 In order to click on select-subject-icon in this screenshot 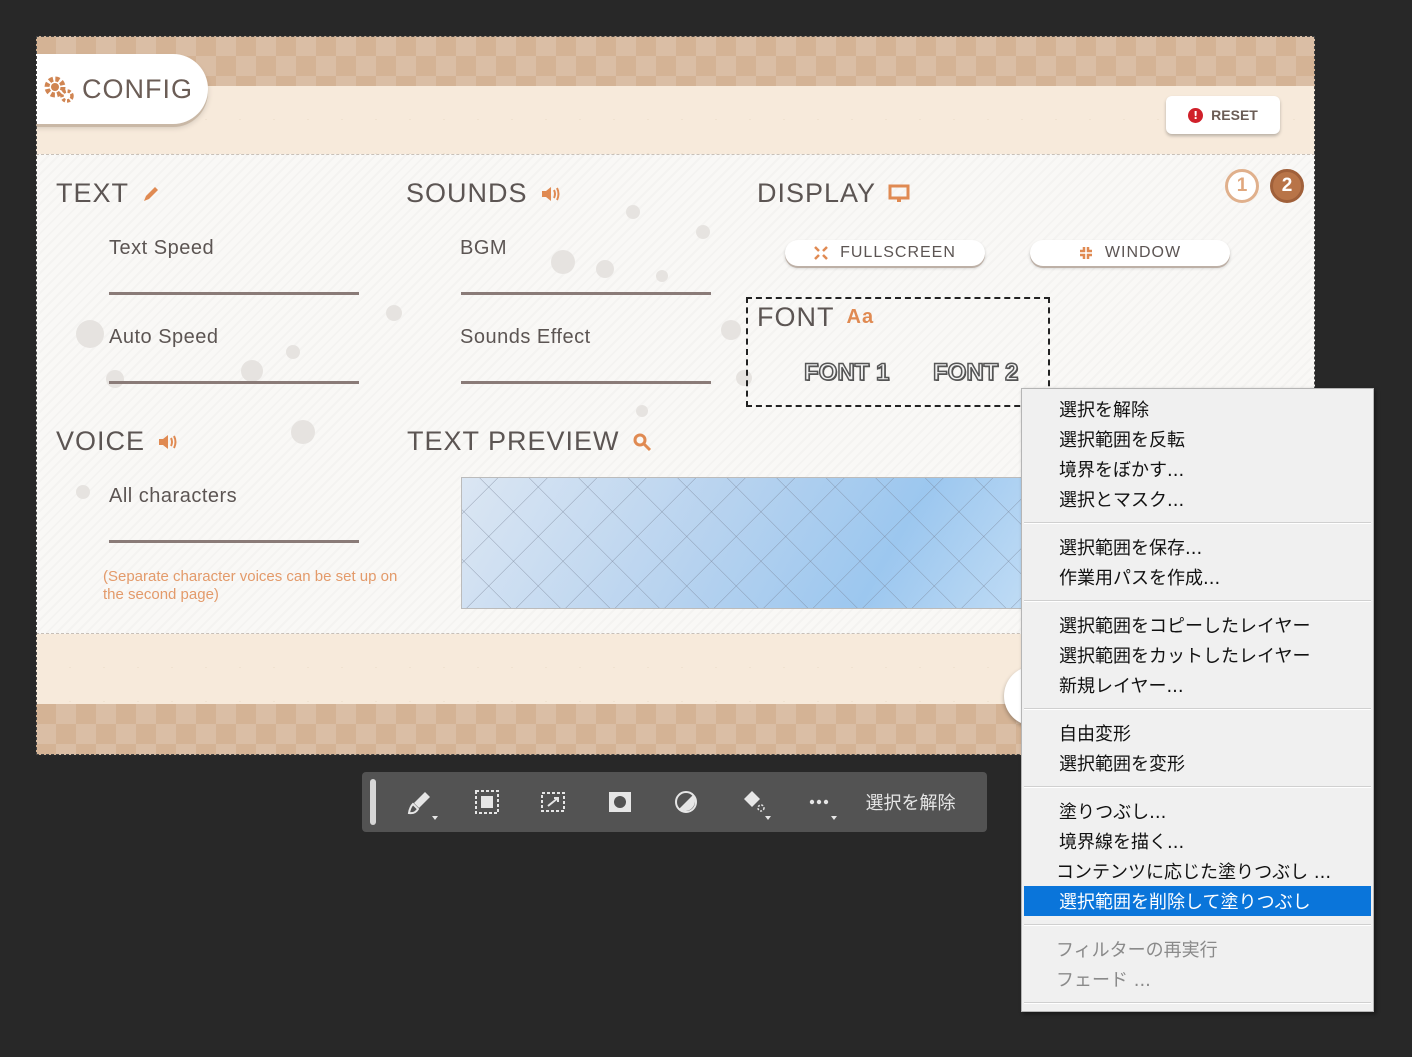, I will do `click(486, 802)`.